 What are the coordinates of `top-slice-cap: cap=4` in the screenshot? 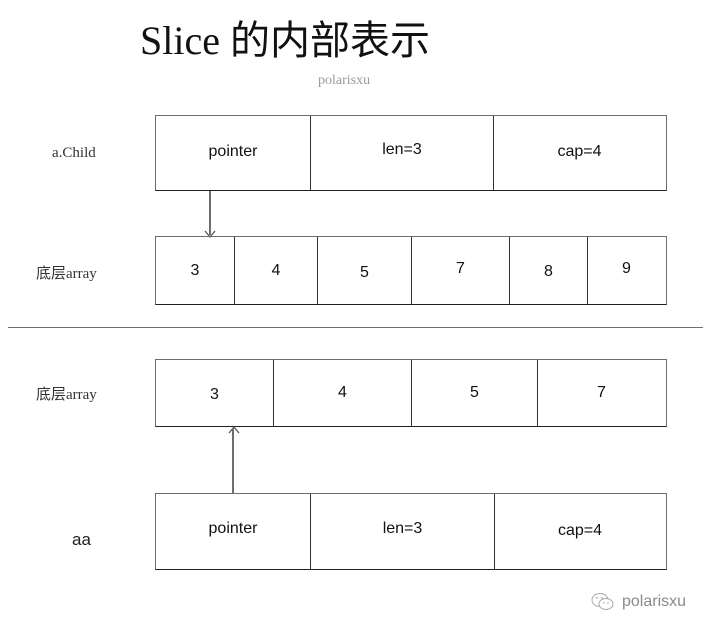 It's located at (579, 151).